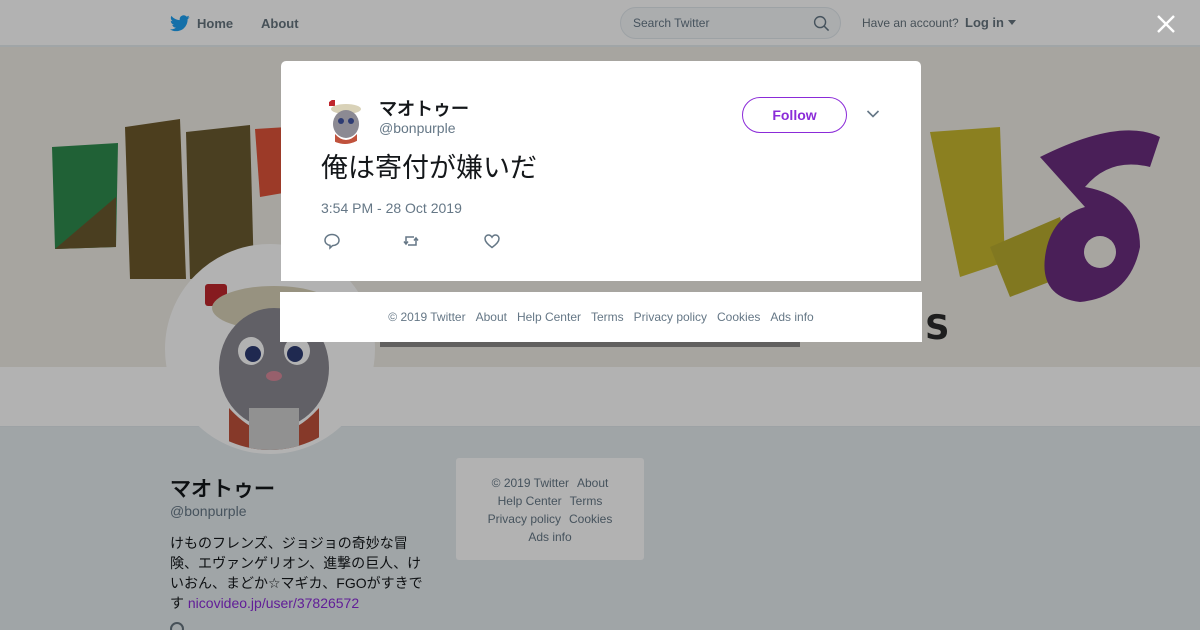  Describe the element at coordinates (1166, 24) in the screenshot. I see `close-icon` at that location.